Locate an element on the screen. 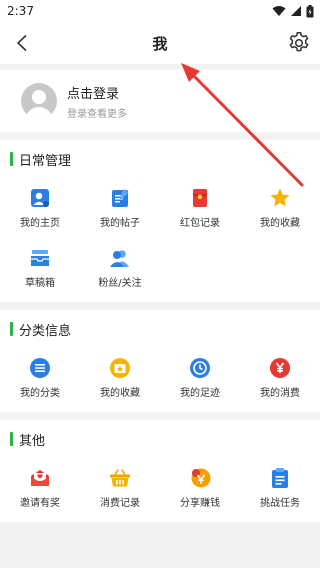 The image size is (320, 568). menu-item-my-homepage: 我的主页 is located at coordinates (40, 208).